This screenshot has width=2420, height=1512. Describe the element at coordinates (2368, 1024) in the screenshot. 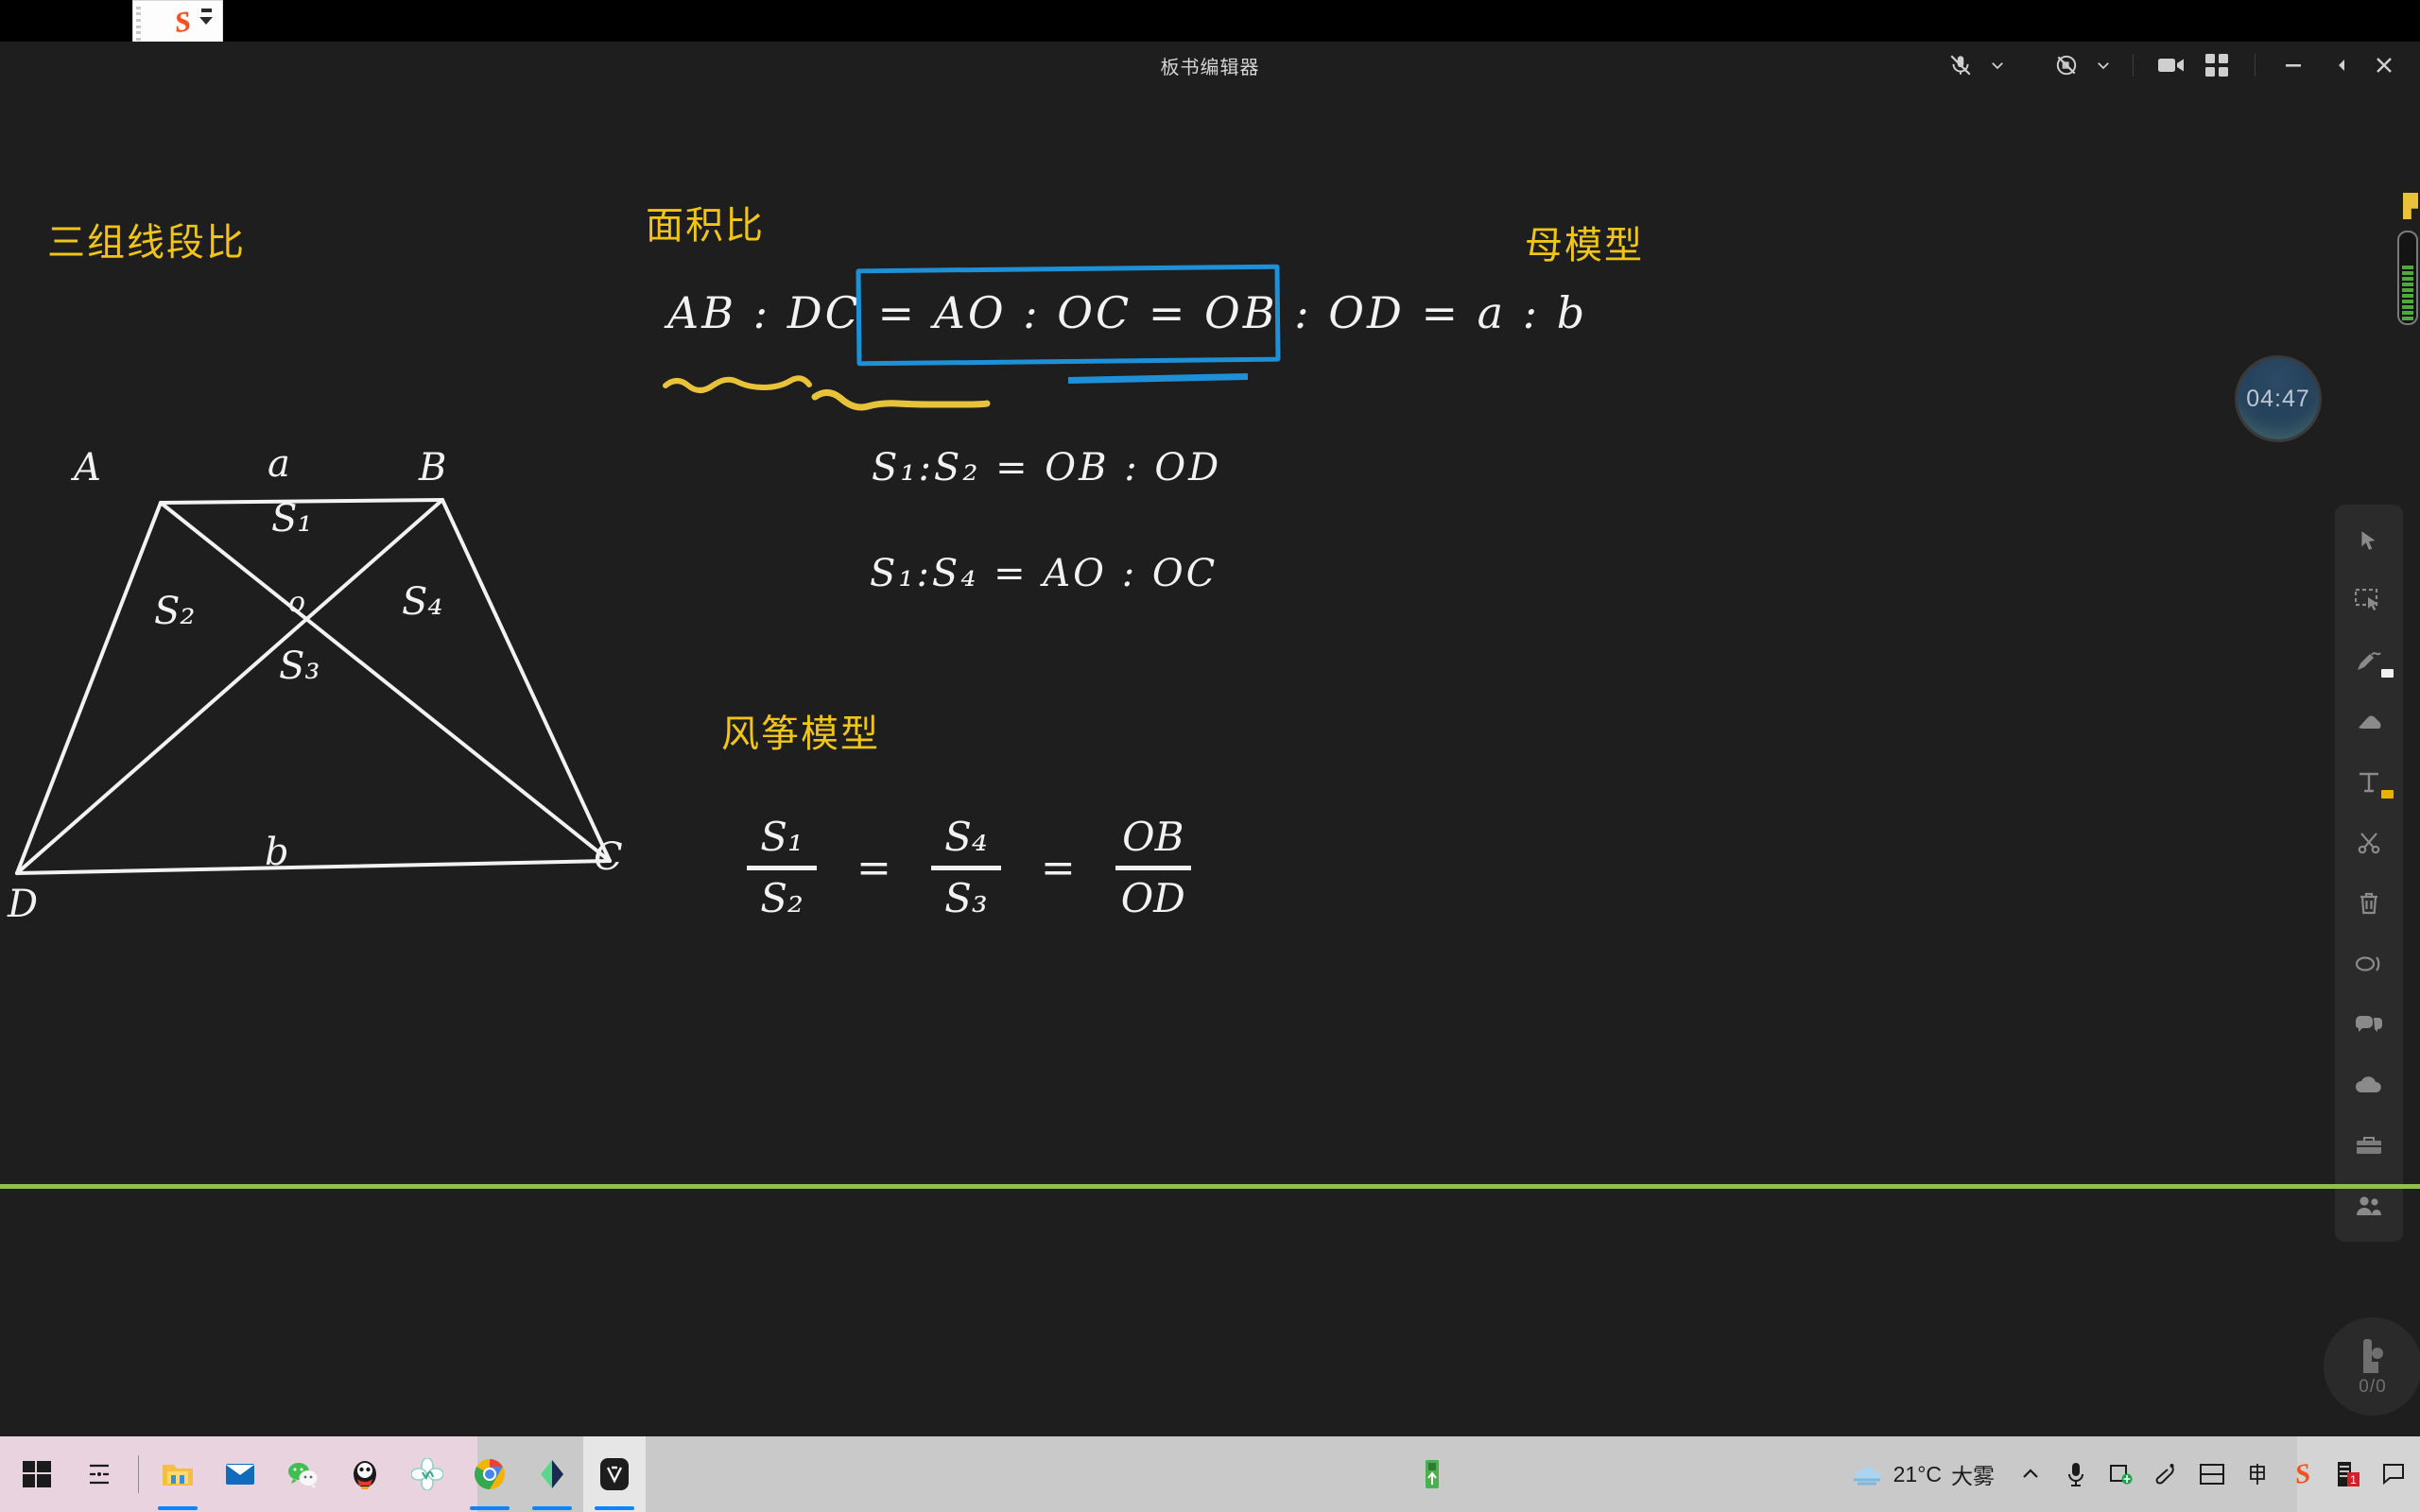

I see `speech-bubble-icon` at that location.